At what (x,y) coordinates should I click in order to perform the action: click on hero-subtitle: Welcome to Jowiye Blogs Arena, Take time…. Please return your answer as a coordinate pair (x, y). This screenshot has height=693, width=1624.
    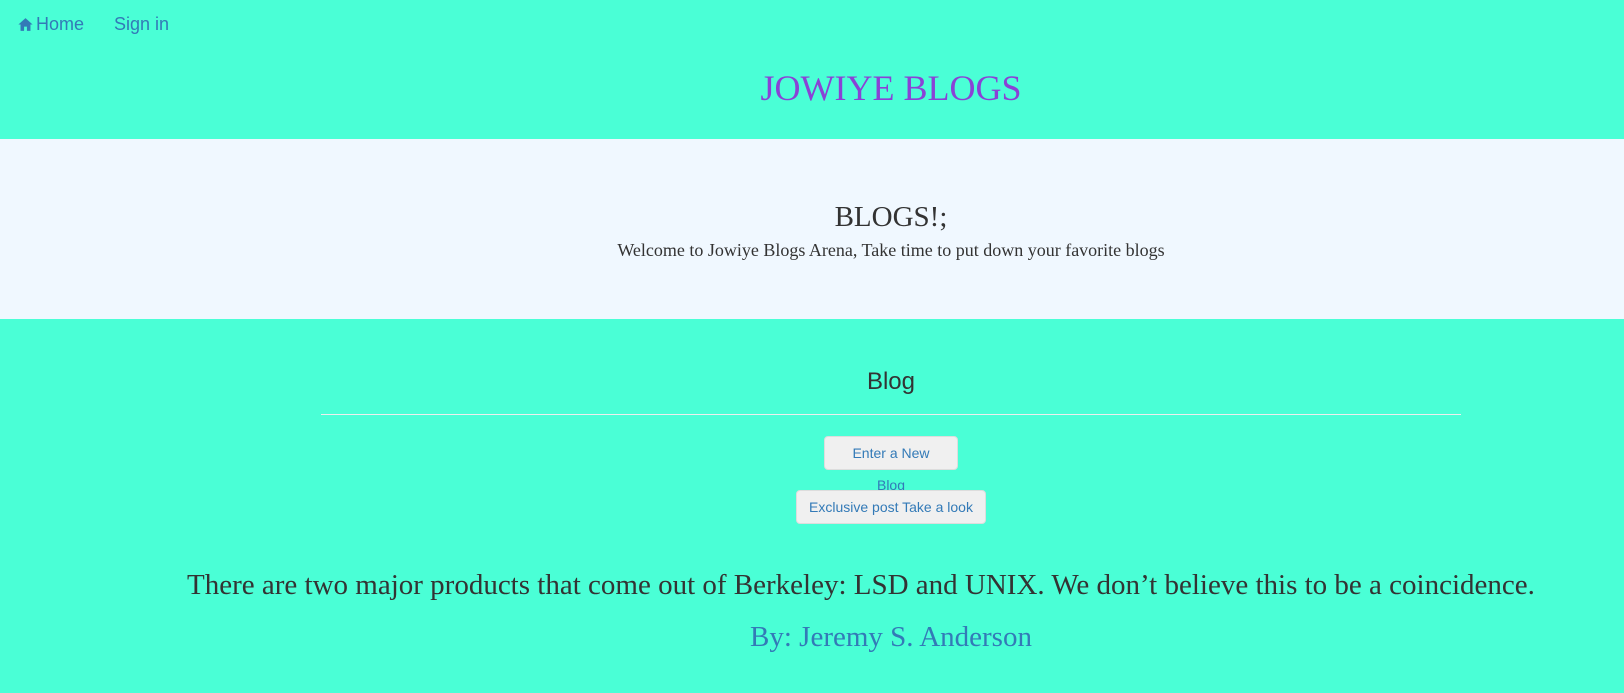
    Looking at the image, I should click on (891, 250).